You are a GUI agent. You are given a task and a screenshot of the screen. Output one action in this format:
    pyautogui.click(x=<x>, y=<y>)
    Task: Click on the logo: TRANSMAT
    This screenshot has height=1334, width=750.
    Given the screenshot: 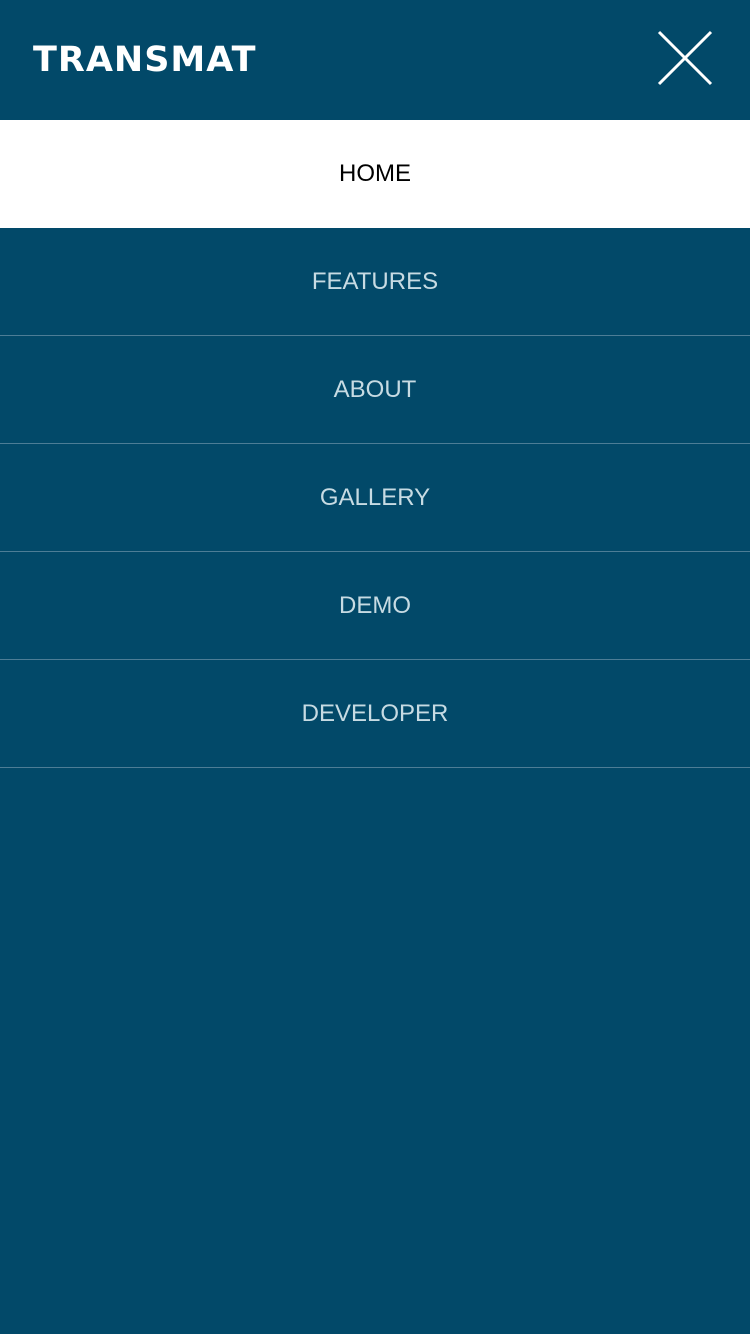 What is the action you would take?
    pyautogui.click(x=145, y=60)
    